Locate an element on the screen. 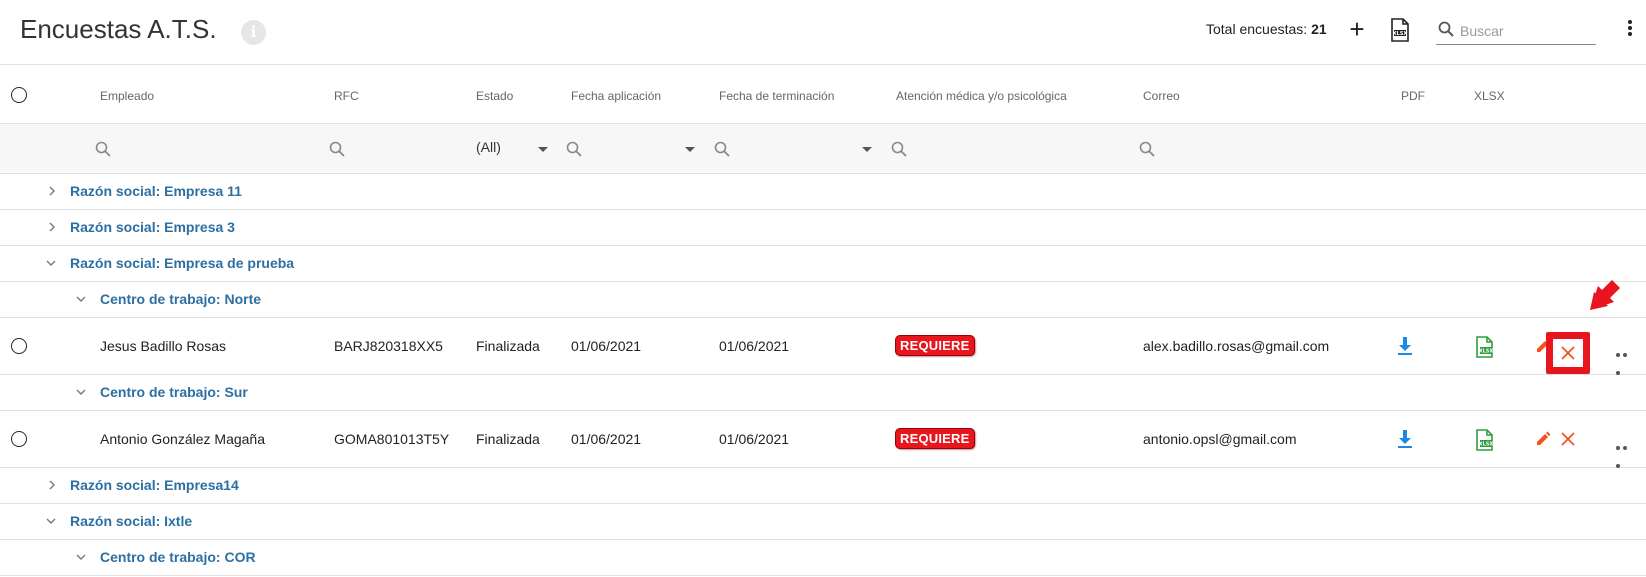 Image resolution: width=1646 pixels, height=577 pixels. group-row: Razón social: Empresa 3 is located at coordinates (823, 228).